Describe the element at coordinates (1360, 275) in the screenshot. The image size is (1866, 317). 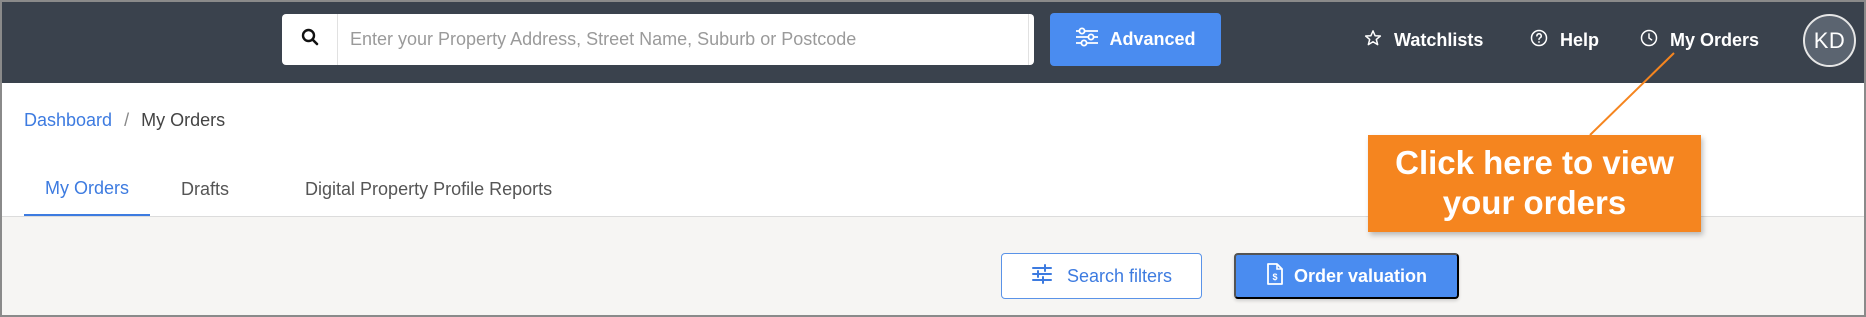
I see `order-valuation-label: Order valuation` at that location.